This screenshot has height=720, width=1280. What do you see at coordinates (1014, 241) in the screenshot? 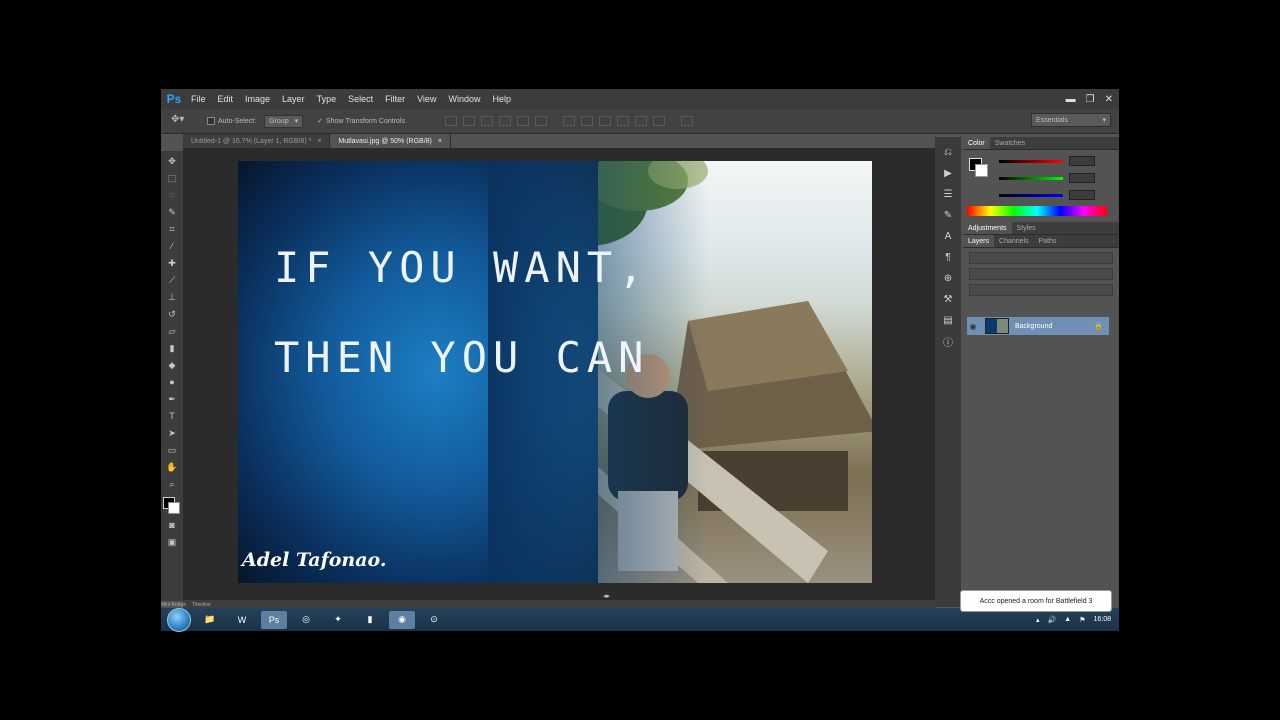
I see `tab-channels: Channels` at bounding box center [1014, 241].